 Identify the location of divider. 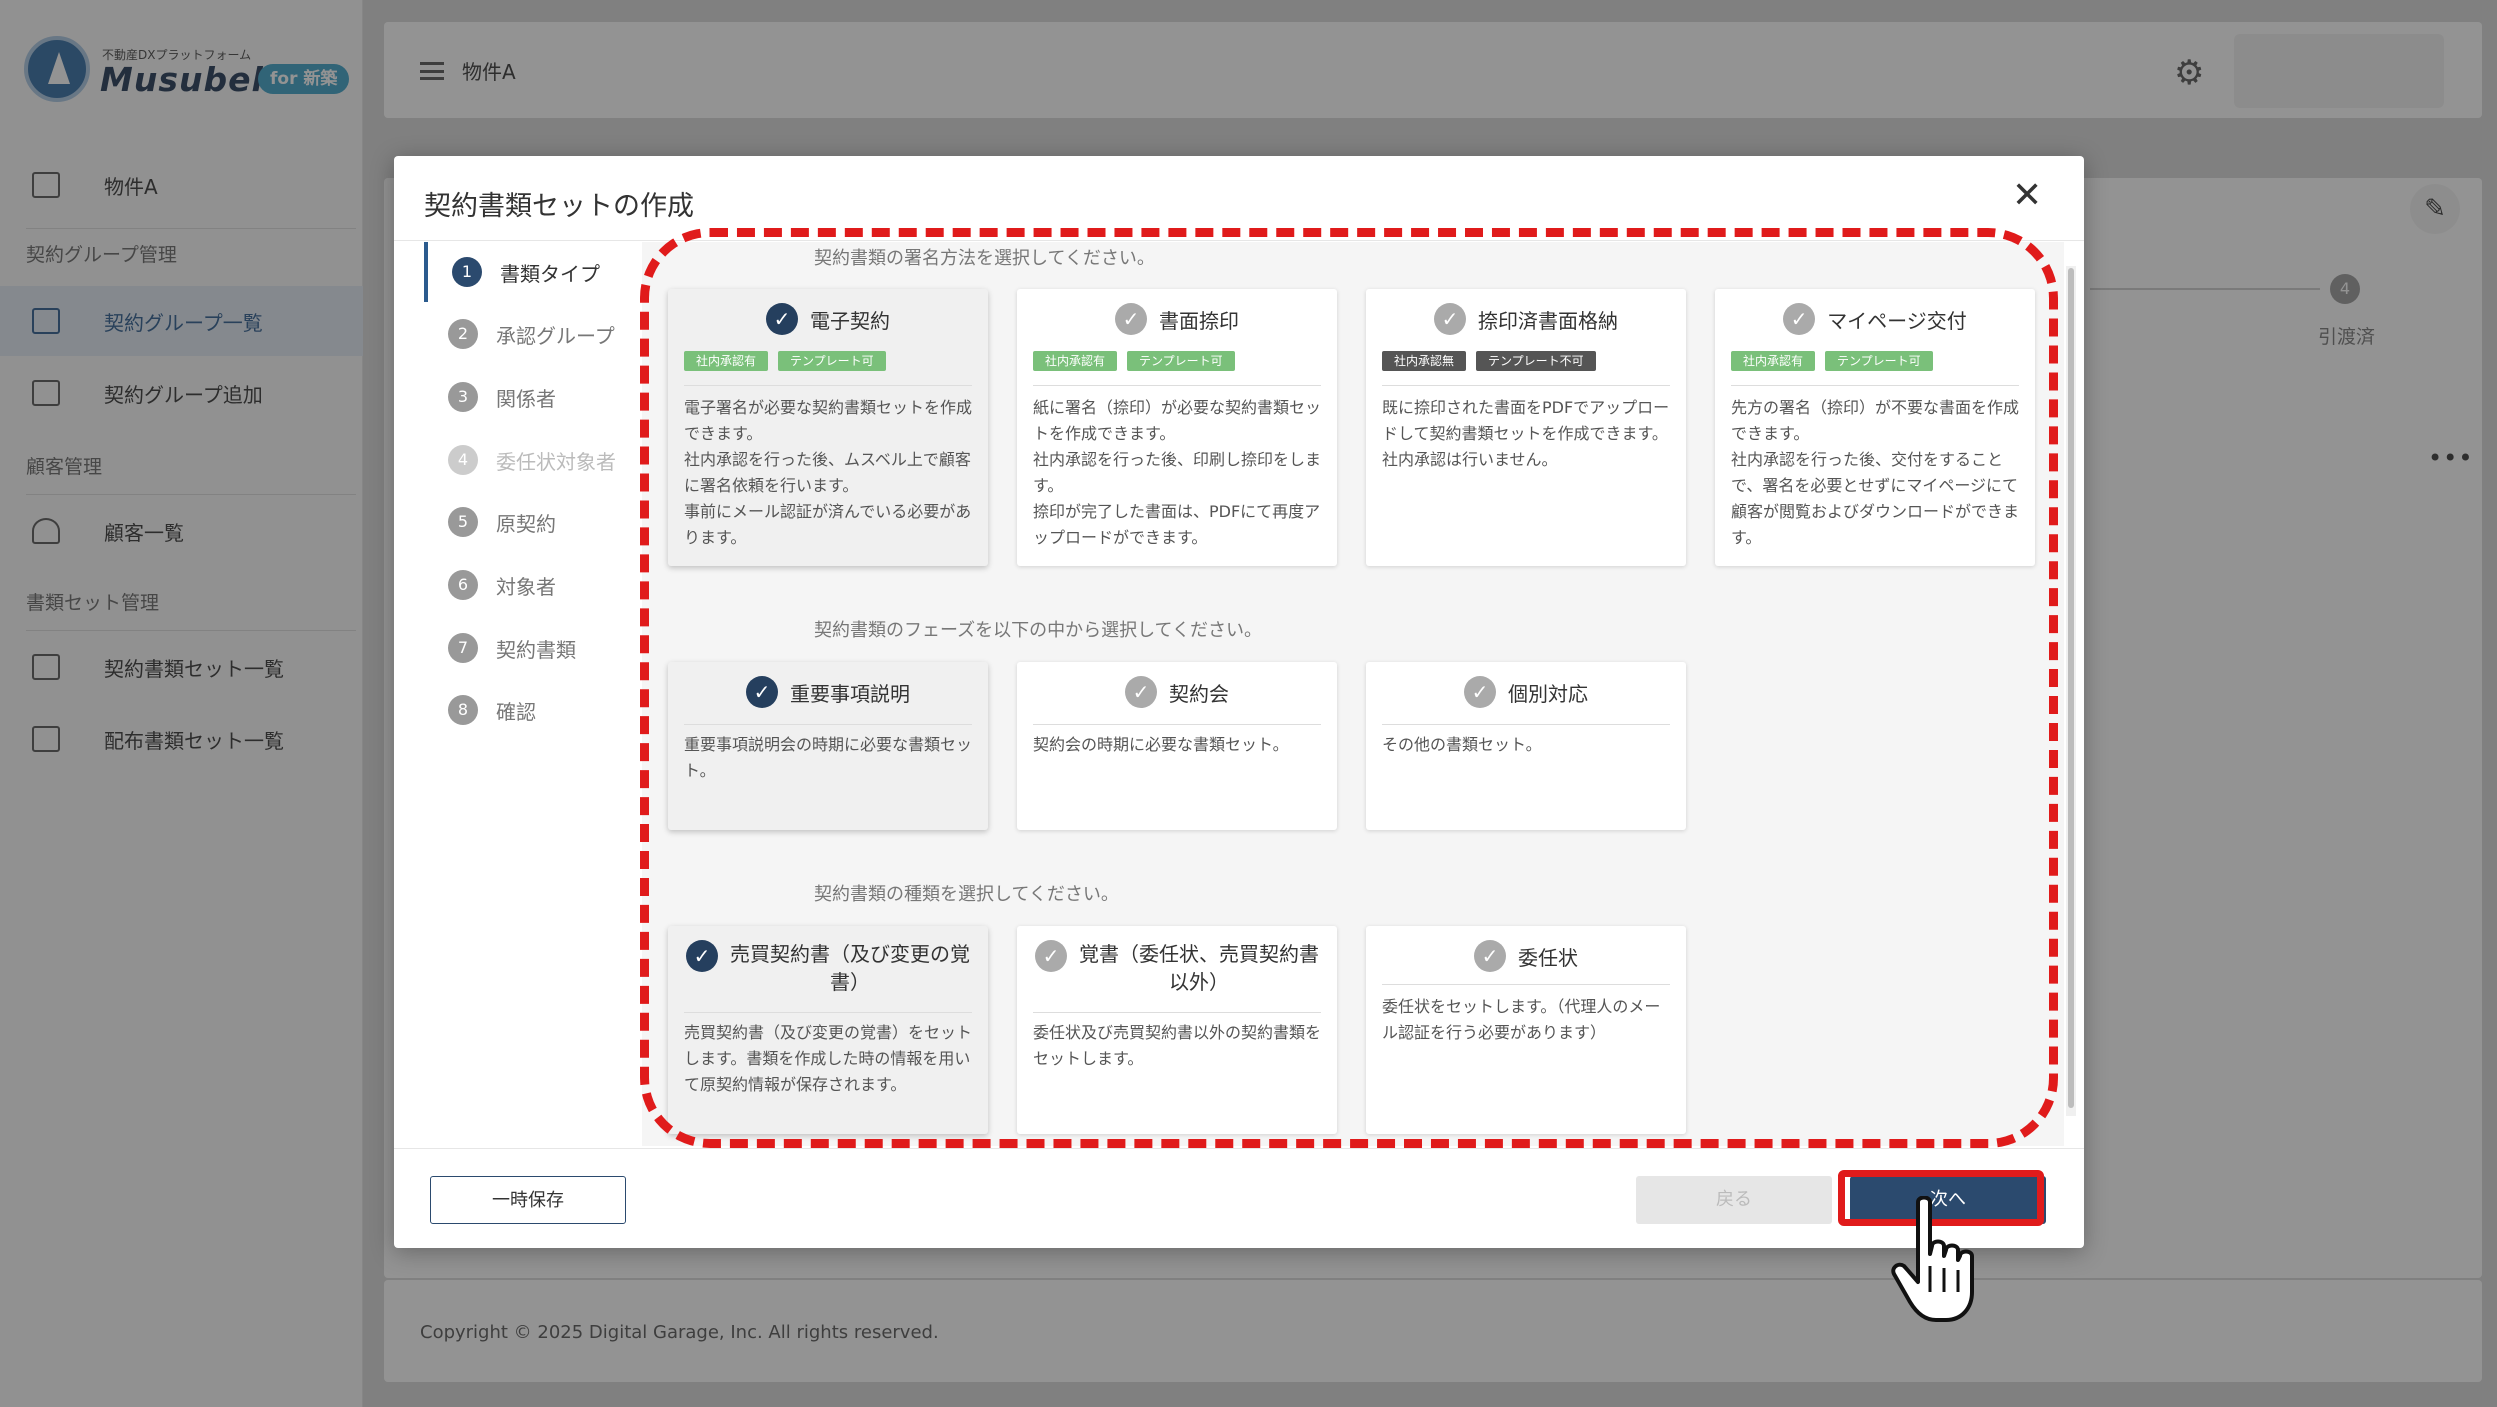
(1239, 1148).